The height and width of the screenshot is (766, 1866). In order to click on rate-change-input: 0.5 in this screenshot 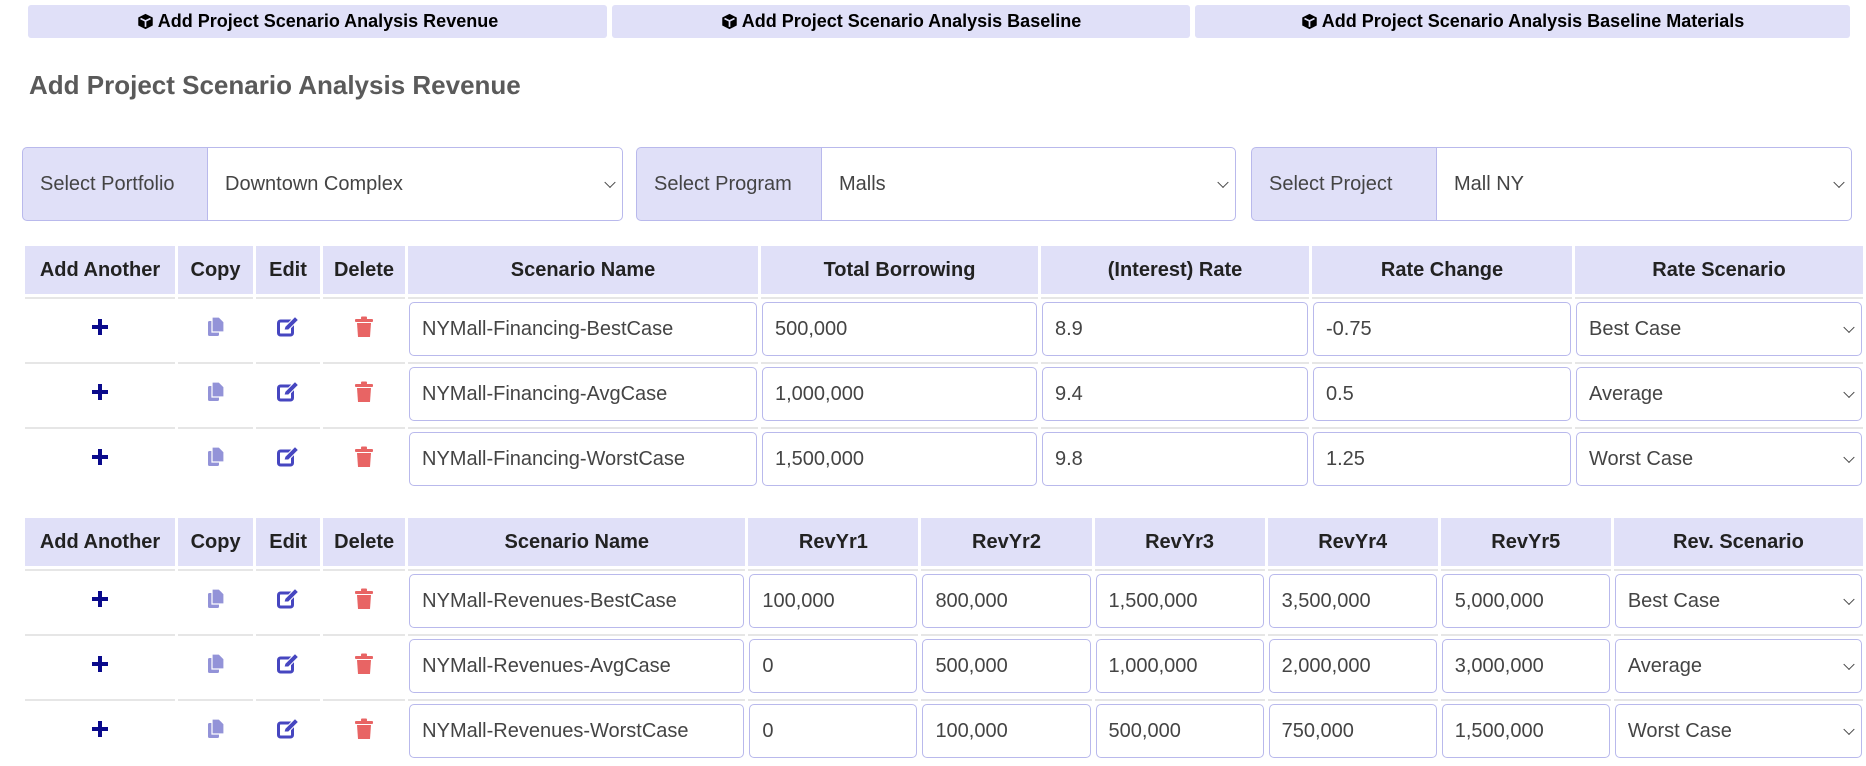, I will do `click(1442, 394)`.